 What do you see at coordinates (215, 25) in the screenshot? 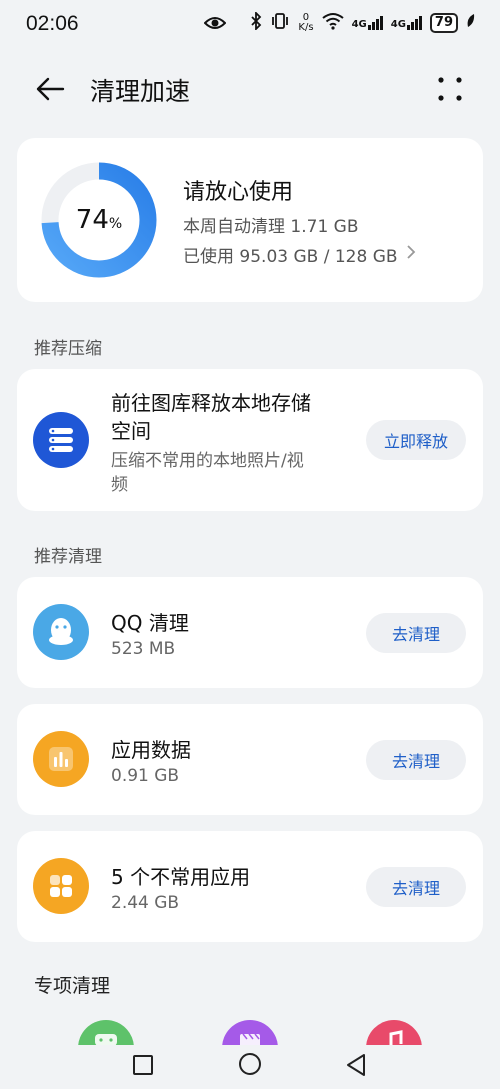
I see `eye-icon` at bounding box center [215, 25].